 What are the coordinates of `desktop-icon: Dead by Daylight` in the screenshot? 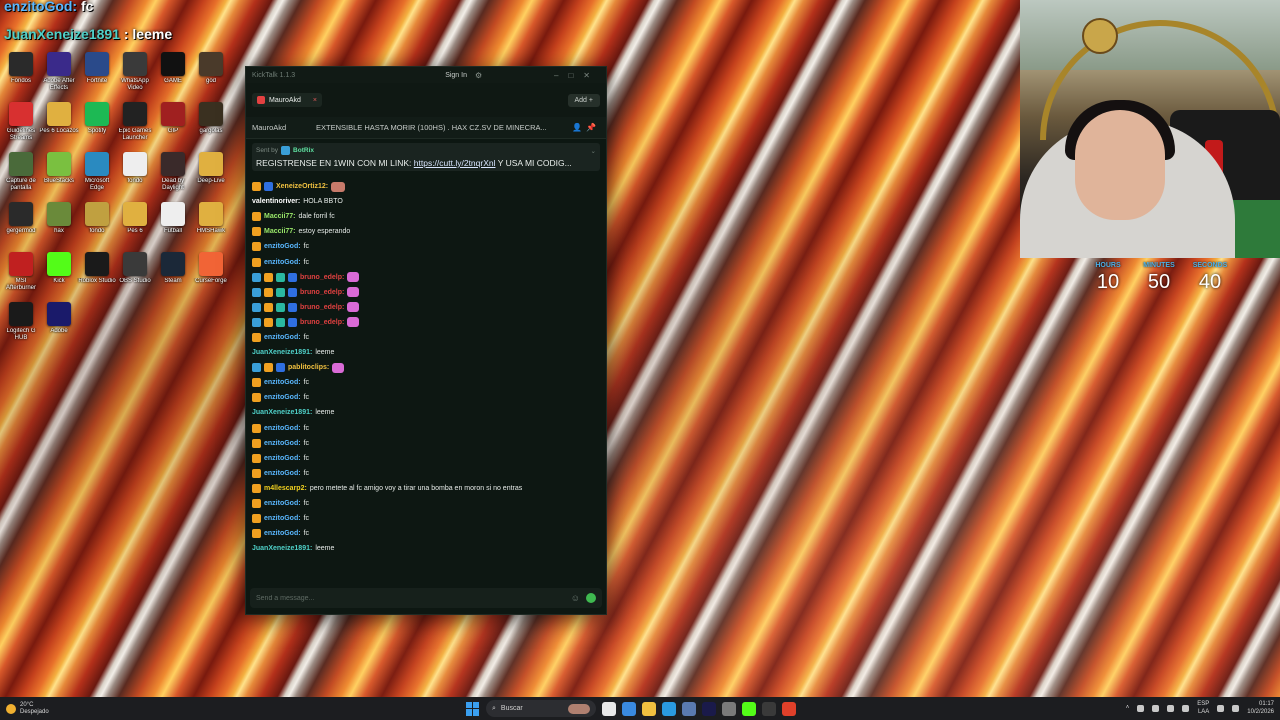 It's located at (173, 176).